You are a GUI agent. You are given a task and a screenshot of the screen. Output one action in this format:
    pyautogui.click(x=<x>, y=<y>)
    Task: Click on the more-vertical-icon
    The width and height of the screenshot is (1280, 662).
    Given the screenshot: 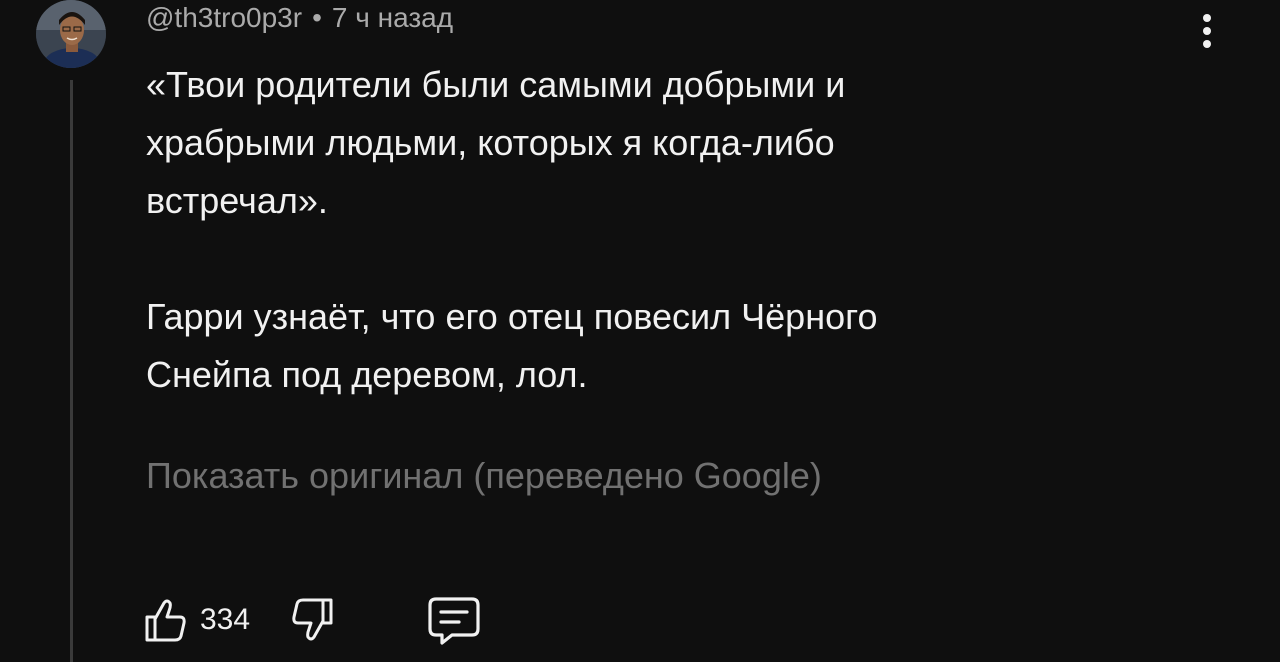 What is the action you would take?
    pyautogui.click(x=1207, y=31)
    